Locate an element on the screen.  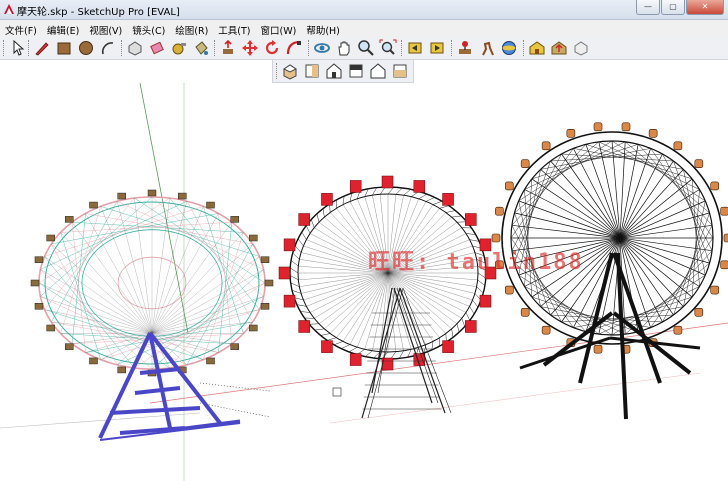
toolbar-grip is located at coordinates (4, 48).